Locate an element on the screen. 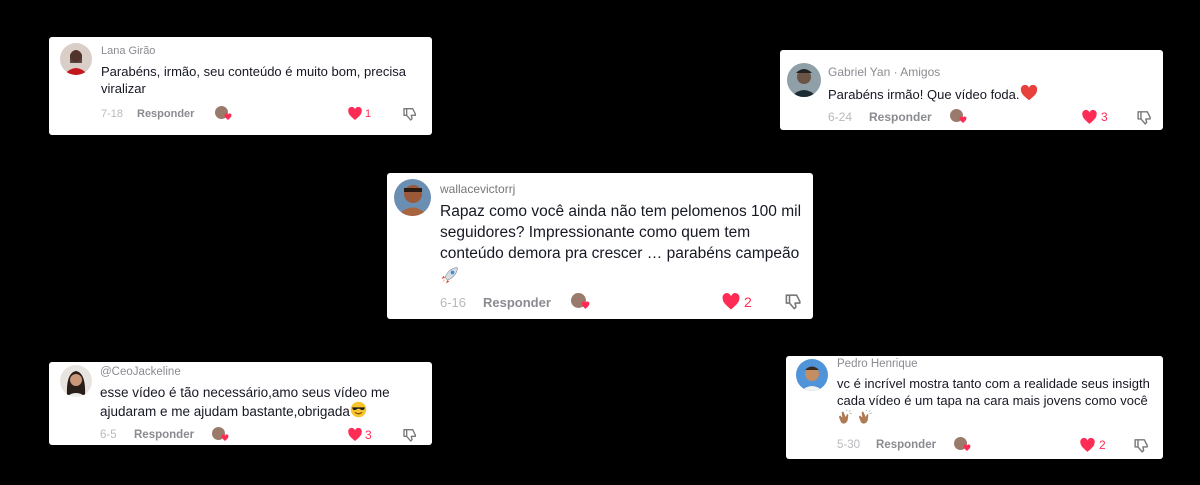 The image size is (1200, 485). comment-text: Parabéns irmão! Que vídeo foda. is located at coordinates (988, 94).